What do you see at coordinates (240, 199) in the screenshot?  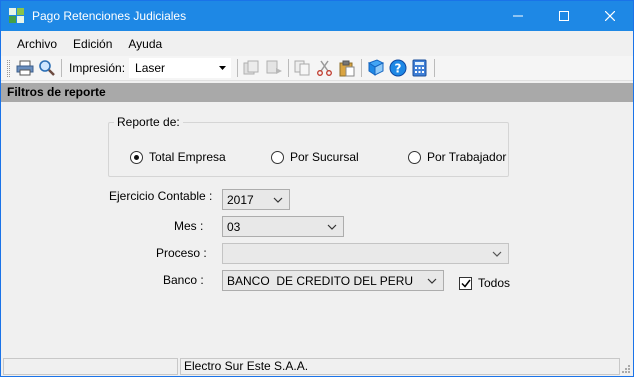 I see `ejercicio-value: 2017` at bounding box center [240, 199].